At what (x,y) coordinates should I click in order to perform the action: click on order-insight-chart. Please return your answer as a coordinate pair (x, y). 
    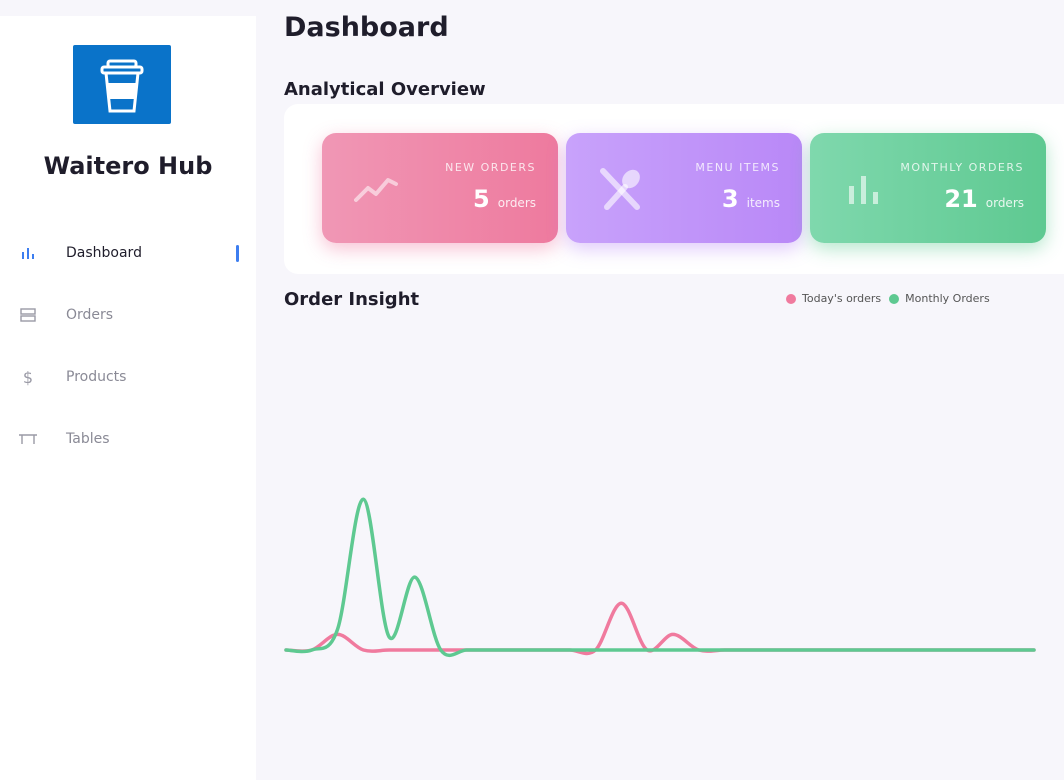
    Looking at the image, I should click on (660, 577).